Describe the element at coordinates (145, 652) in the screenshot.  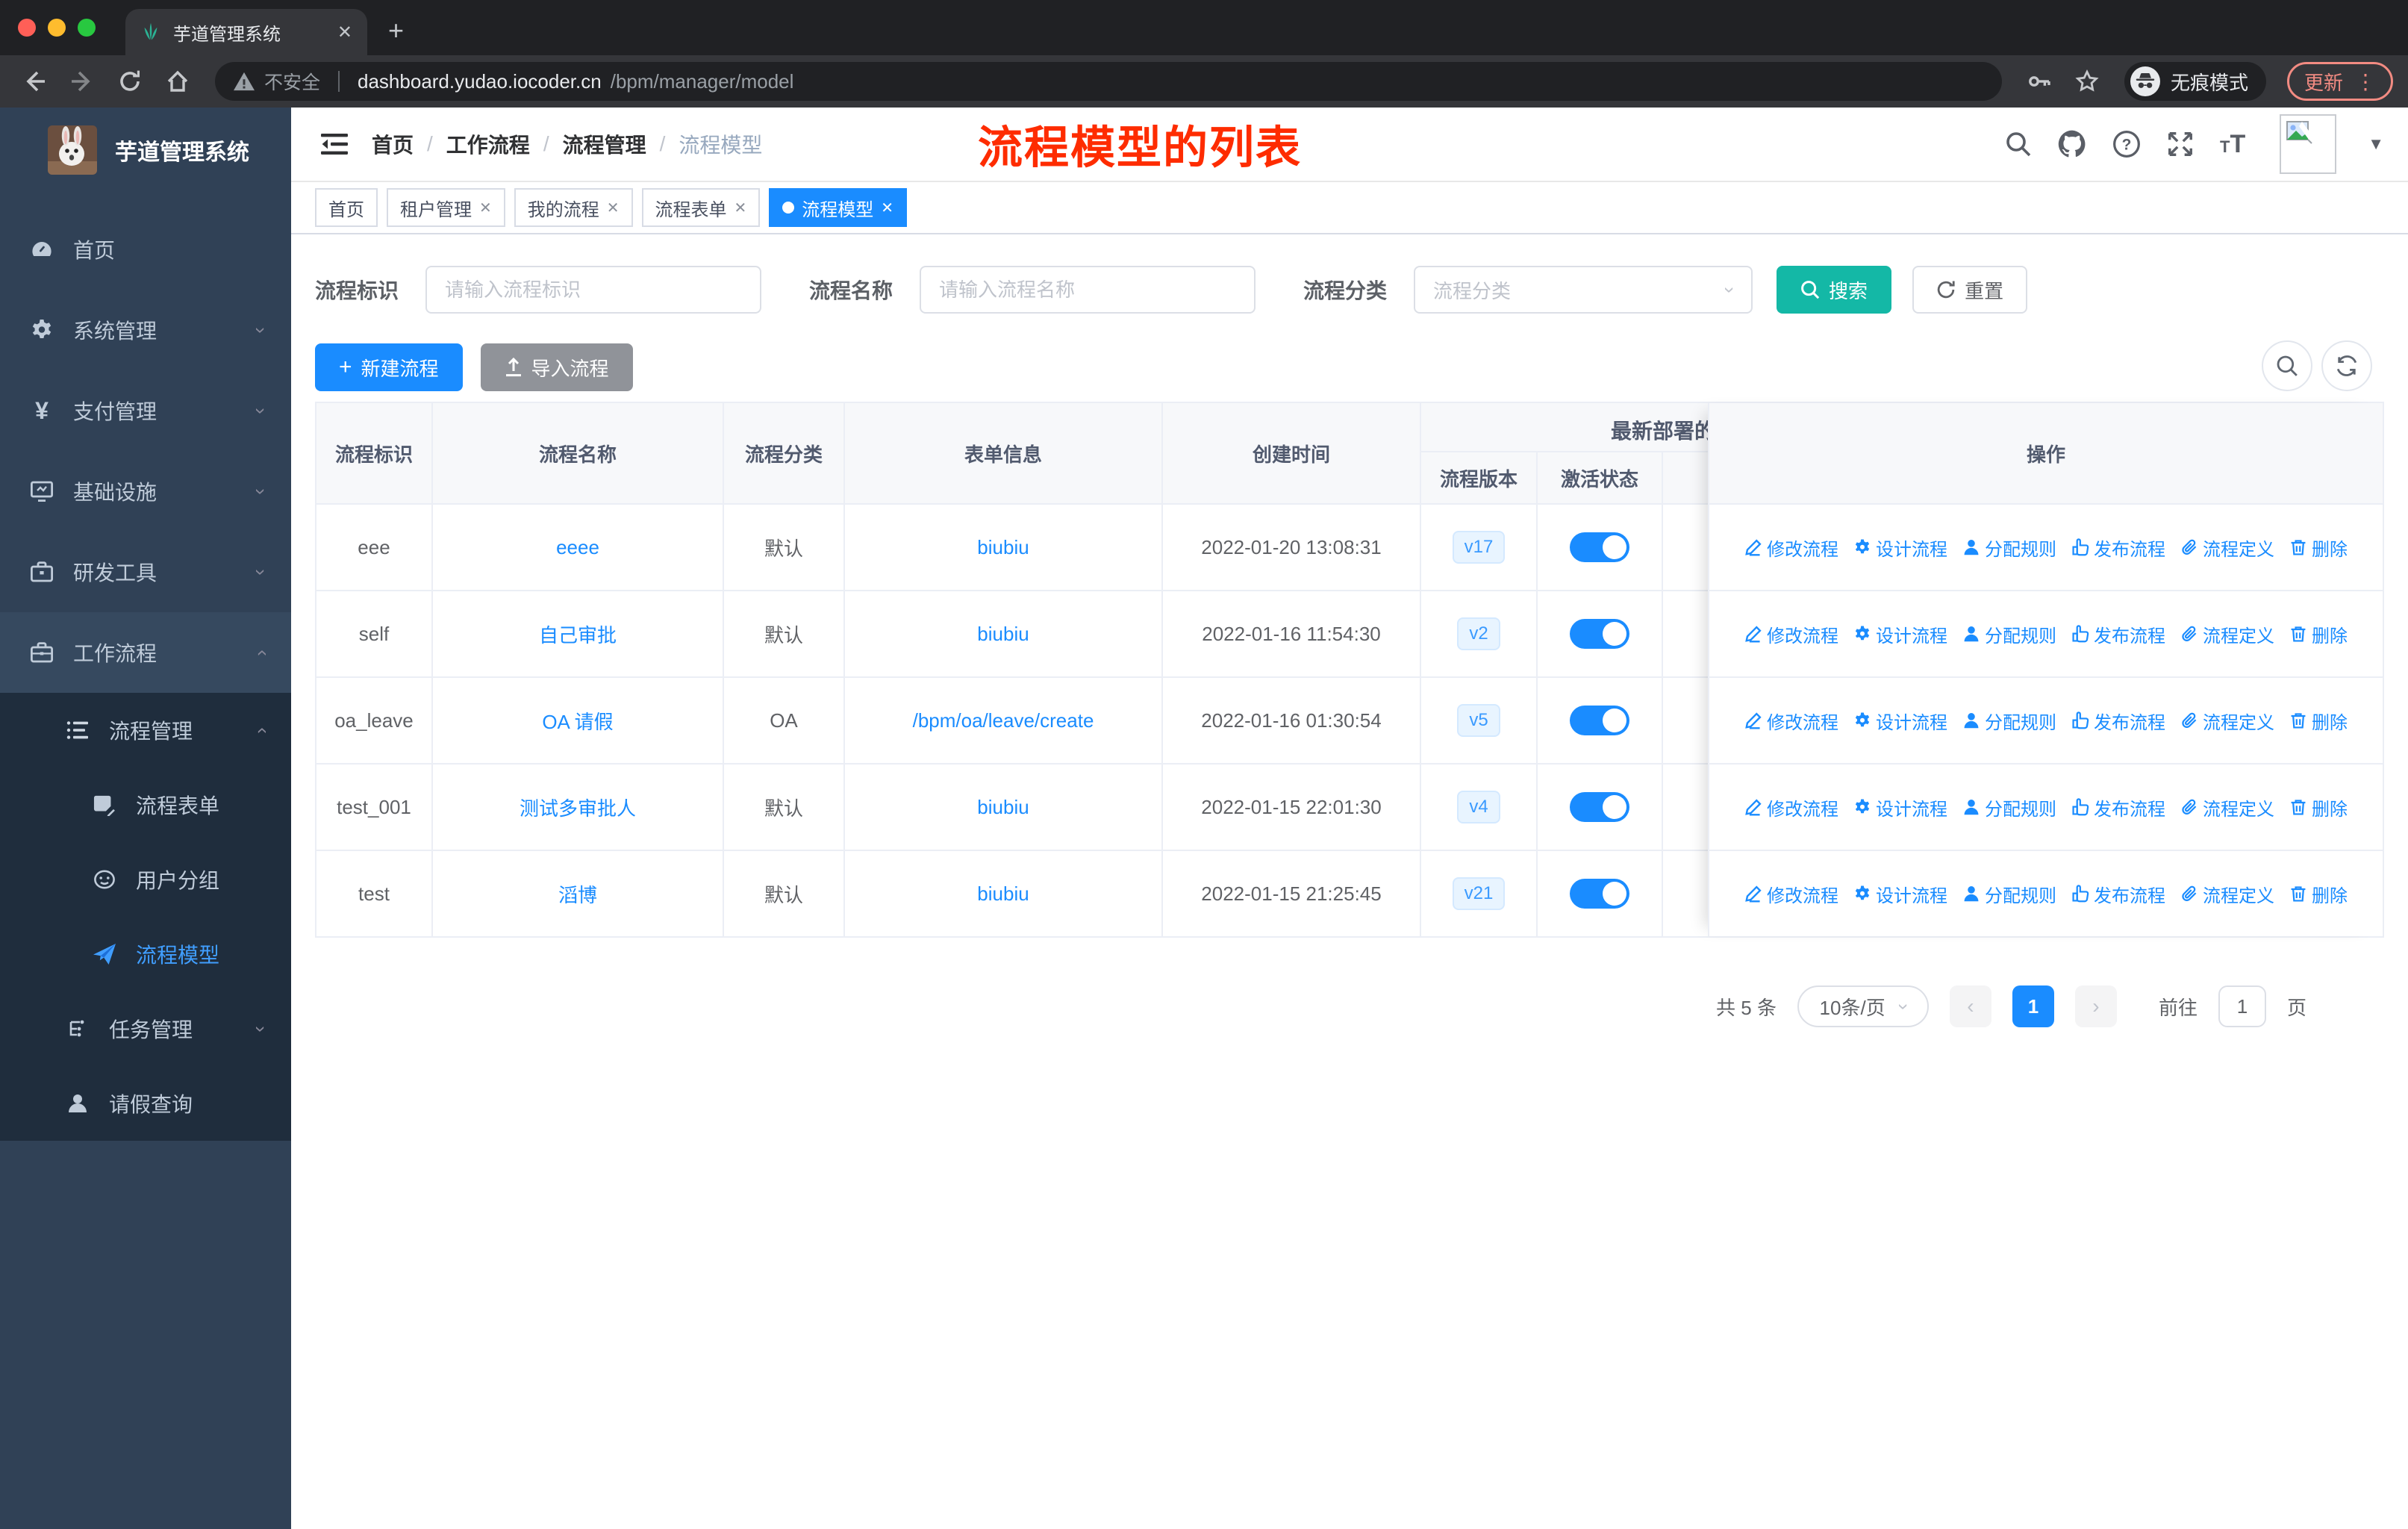
I see `sidebar-item-workflow: 工作流程 ›` at that location.